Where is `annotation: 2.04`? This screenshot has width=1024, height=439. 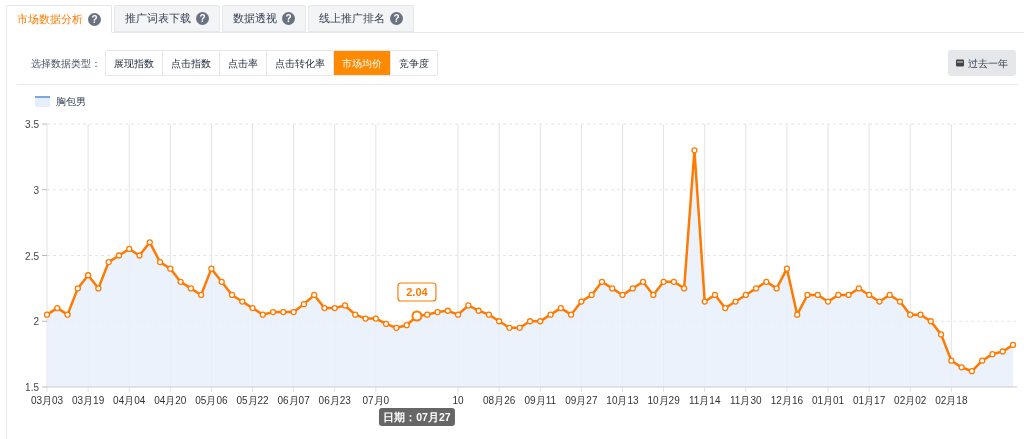
annotation: 2.04 is located at coordinates (417, 291).